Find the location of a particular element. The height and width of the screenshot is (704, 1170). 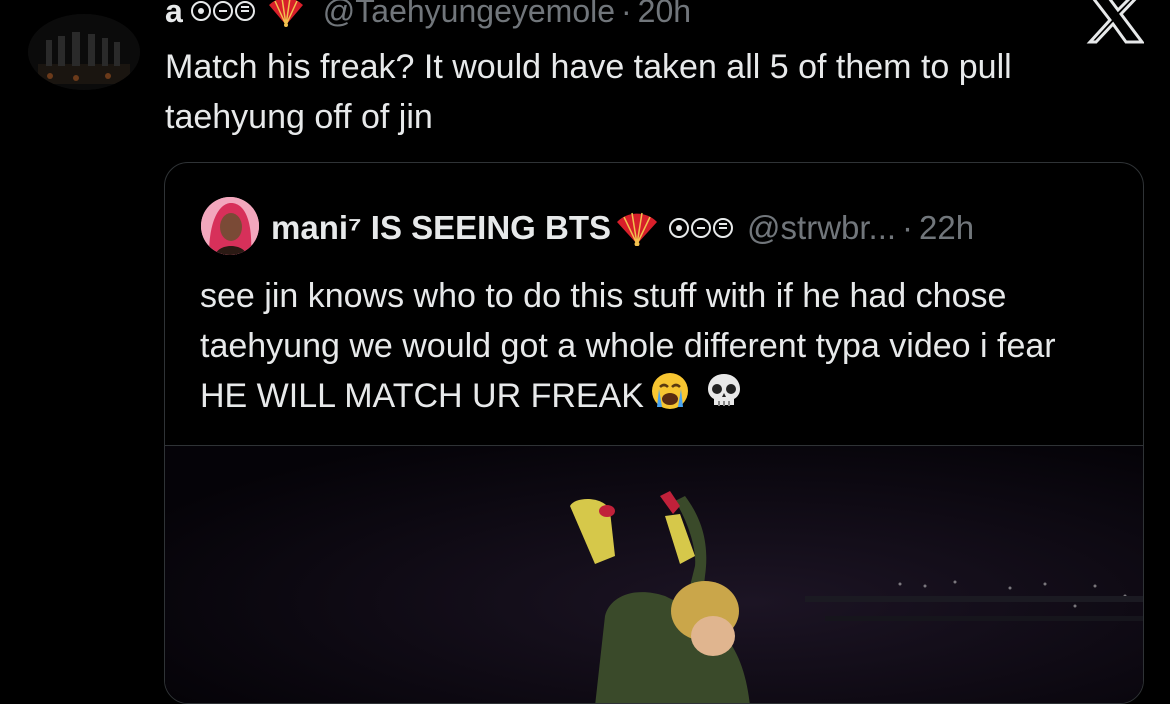

skull-icon is located at coordinates (724, 398).